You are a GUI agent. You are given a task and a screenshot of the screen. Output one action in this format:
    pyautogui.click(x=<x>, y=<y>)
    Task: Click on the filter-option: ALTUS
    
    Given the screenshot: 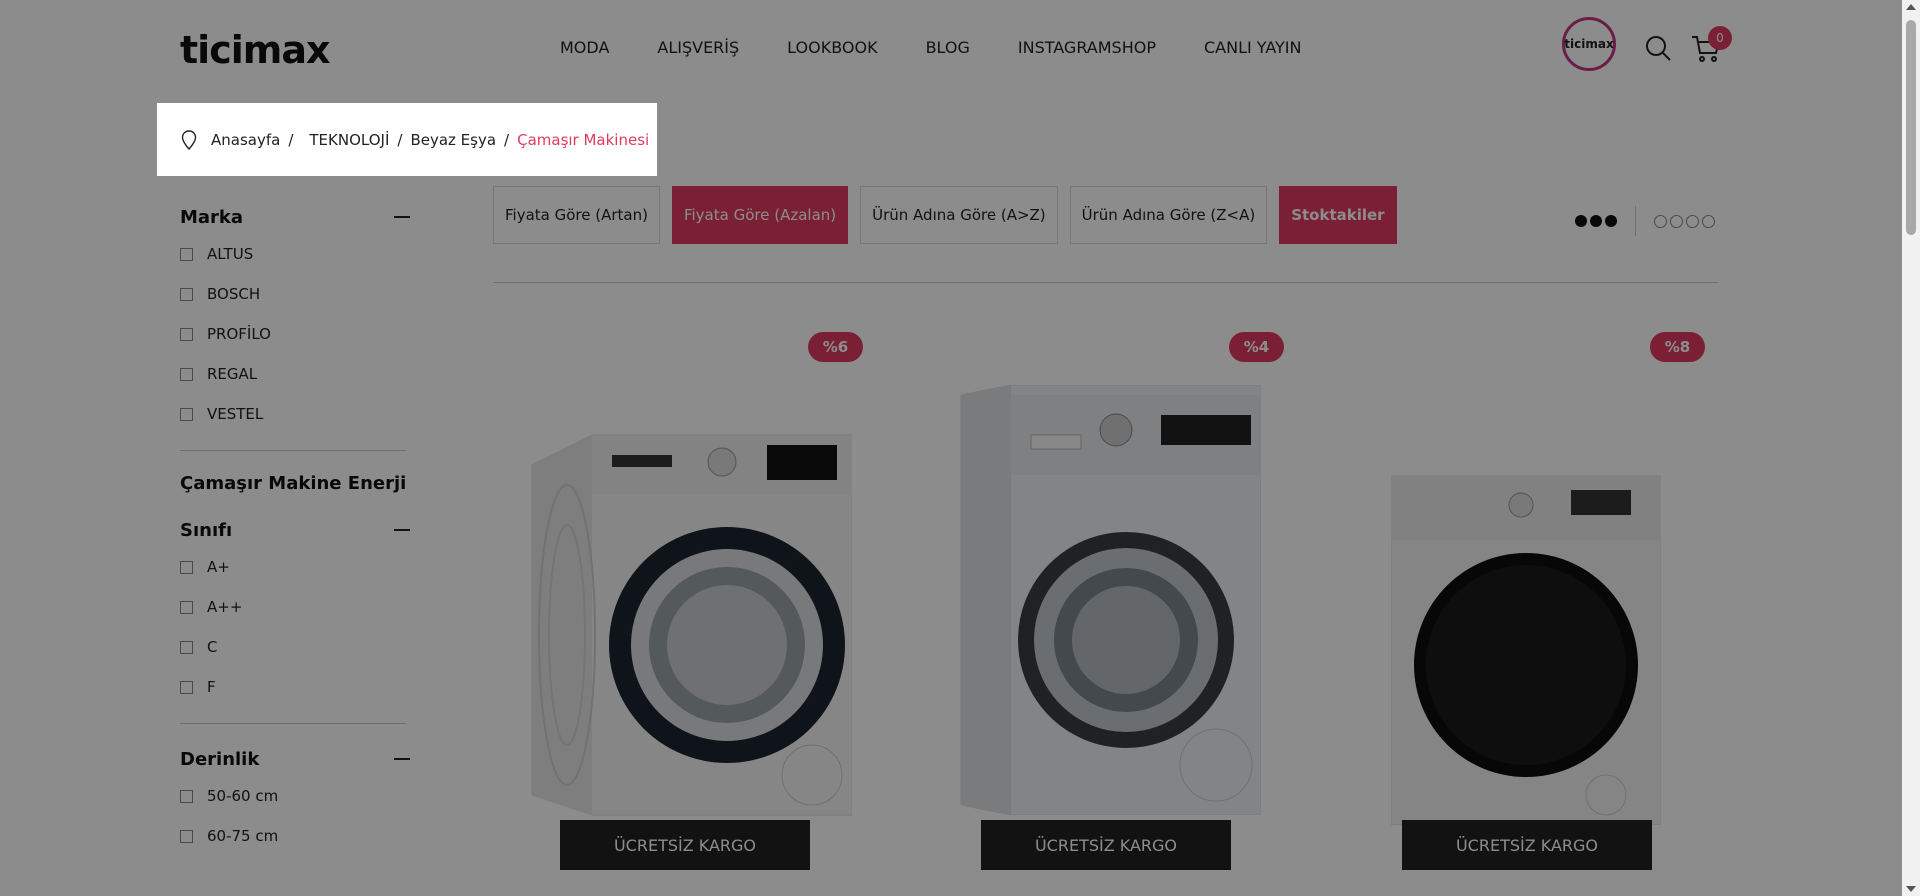 What is the action you would take?
    pyautogui.click(x=295, y=254)
    